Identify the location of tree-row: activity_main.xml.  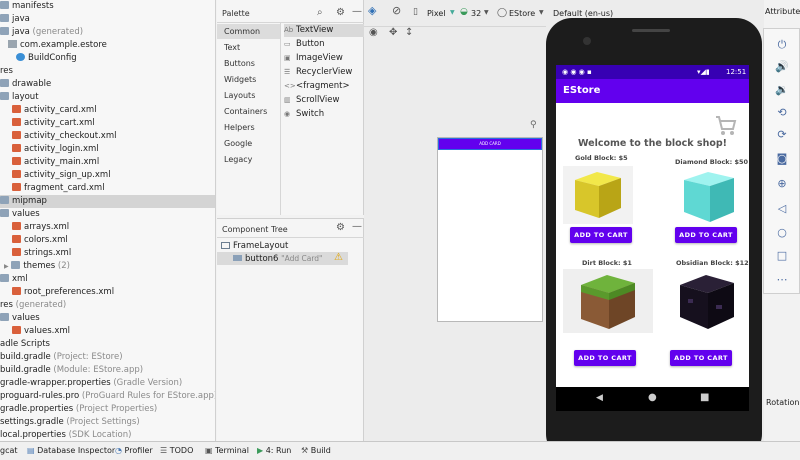
(107, 162).